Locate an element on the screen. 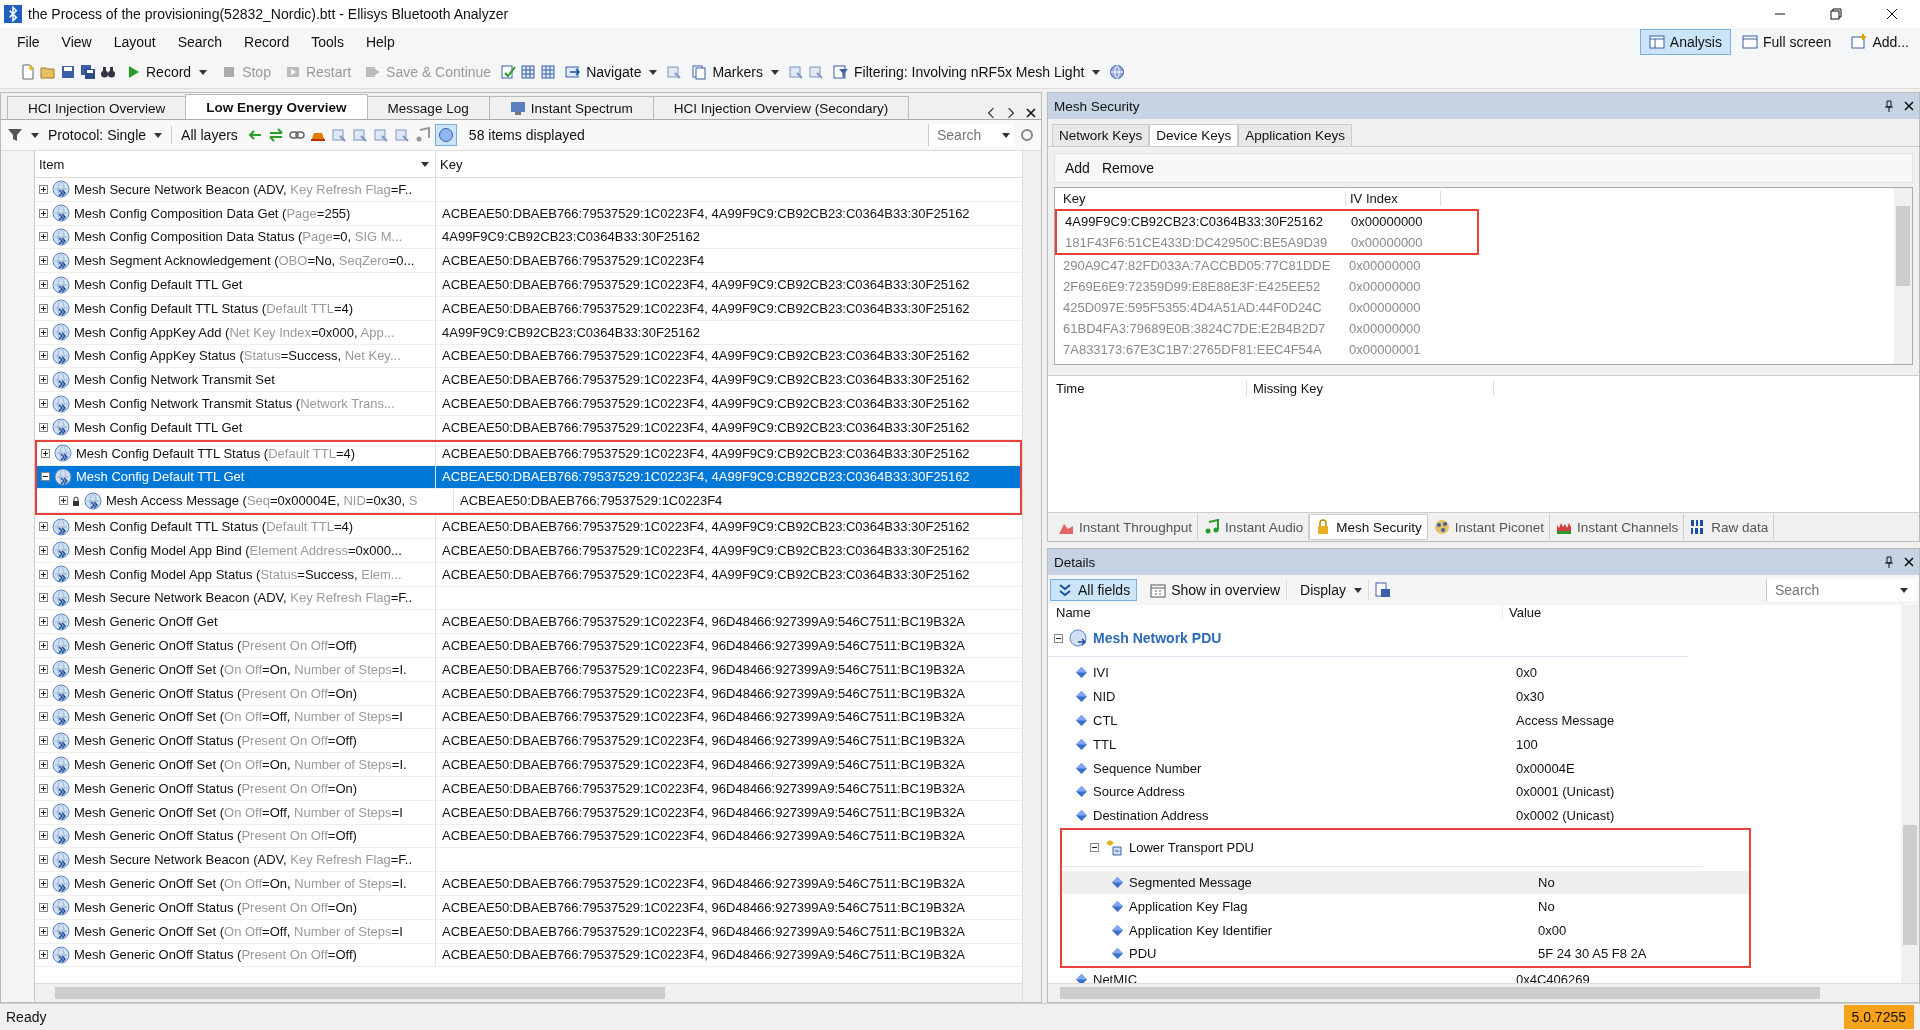 The image size is (1920, 1030). menu-item: View is located at coordinates (76, 42).